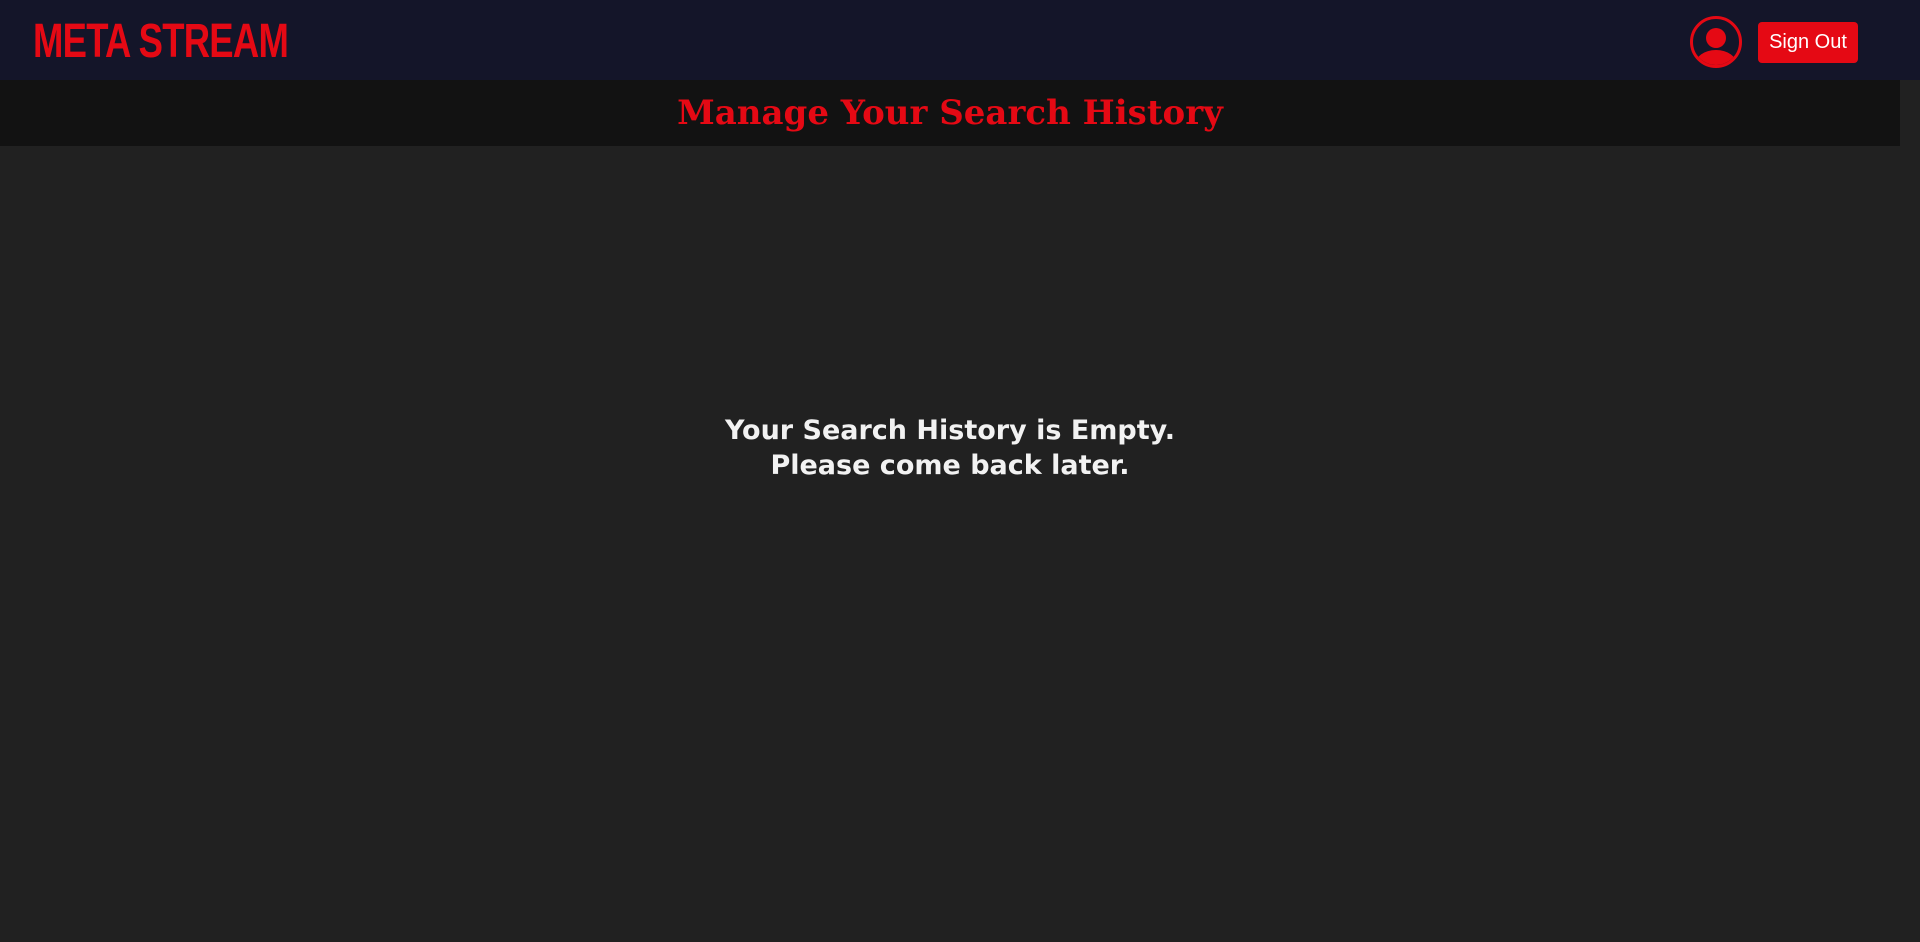 This screenshot has height=942, width=1920. Describe the element at coordinates (950, 430) in the screenshot. I see `empty-message-line-1: Your Search History is Empty.` at that location.